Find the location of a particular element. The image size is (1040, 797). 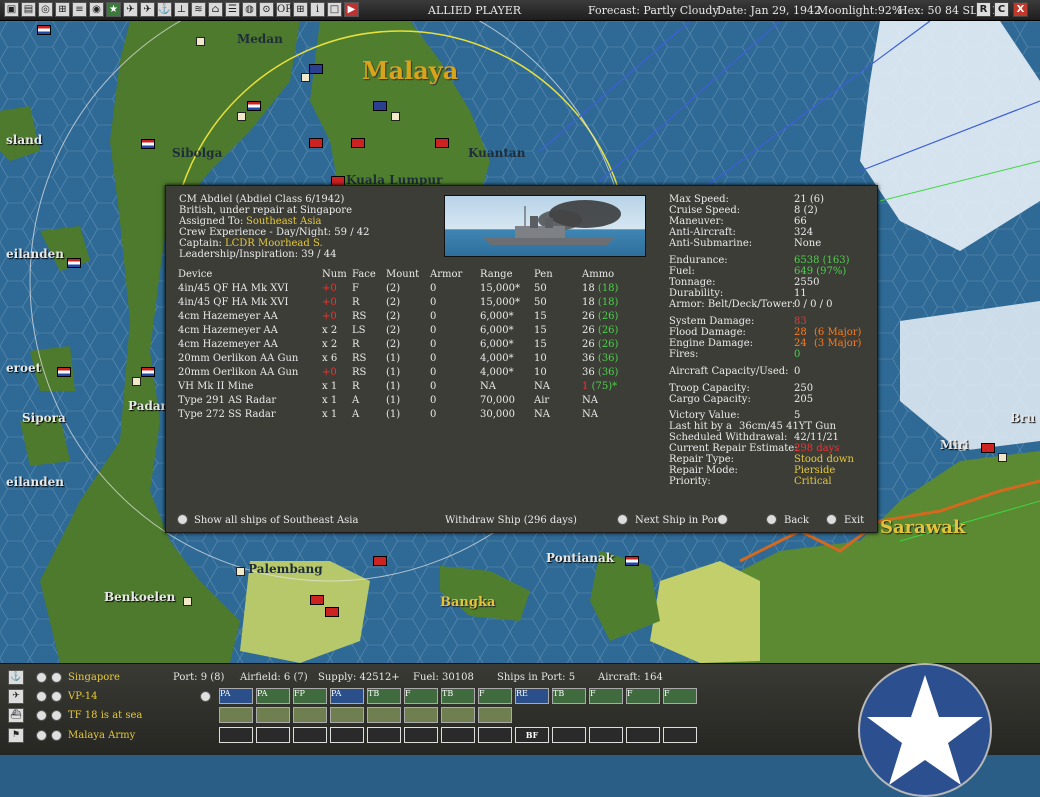

ship-icon: ⛴ is located at coordinates (16, 715).